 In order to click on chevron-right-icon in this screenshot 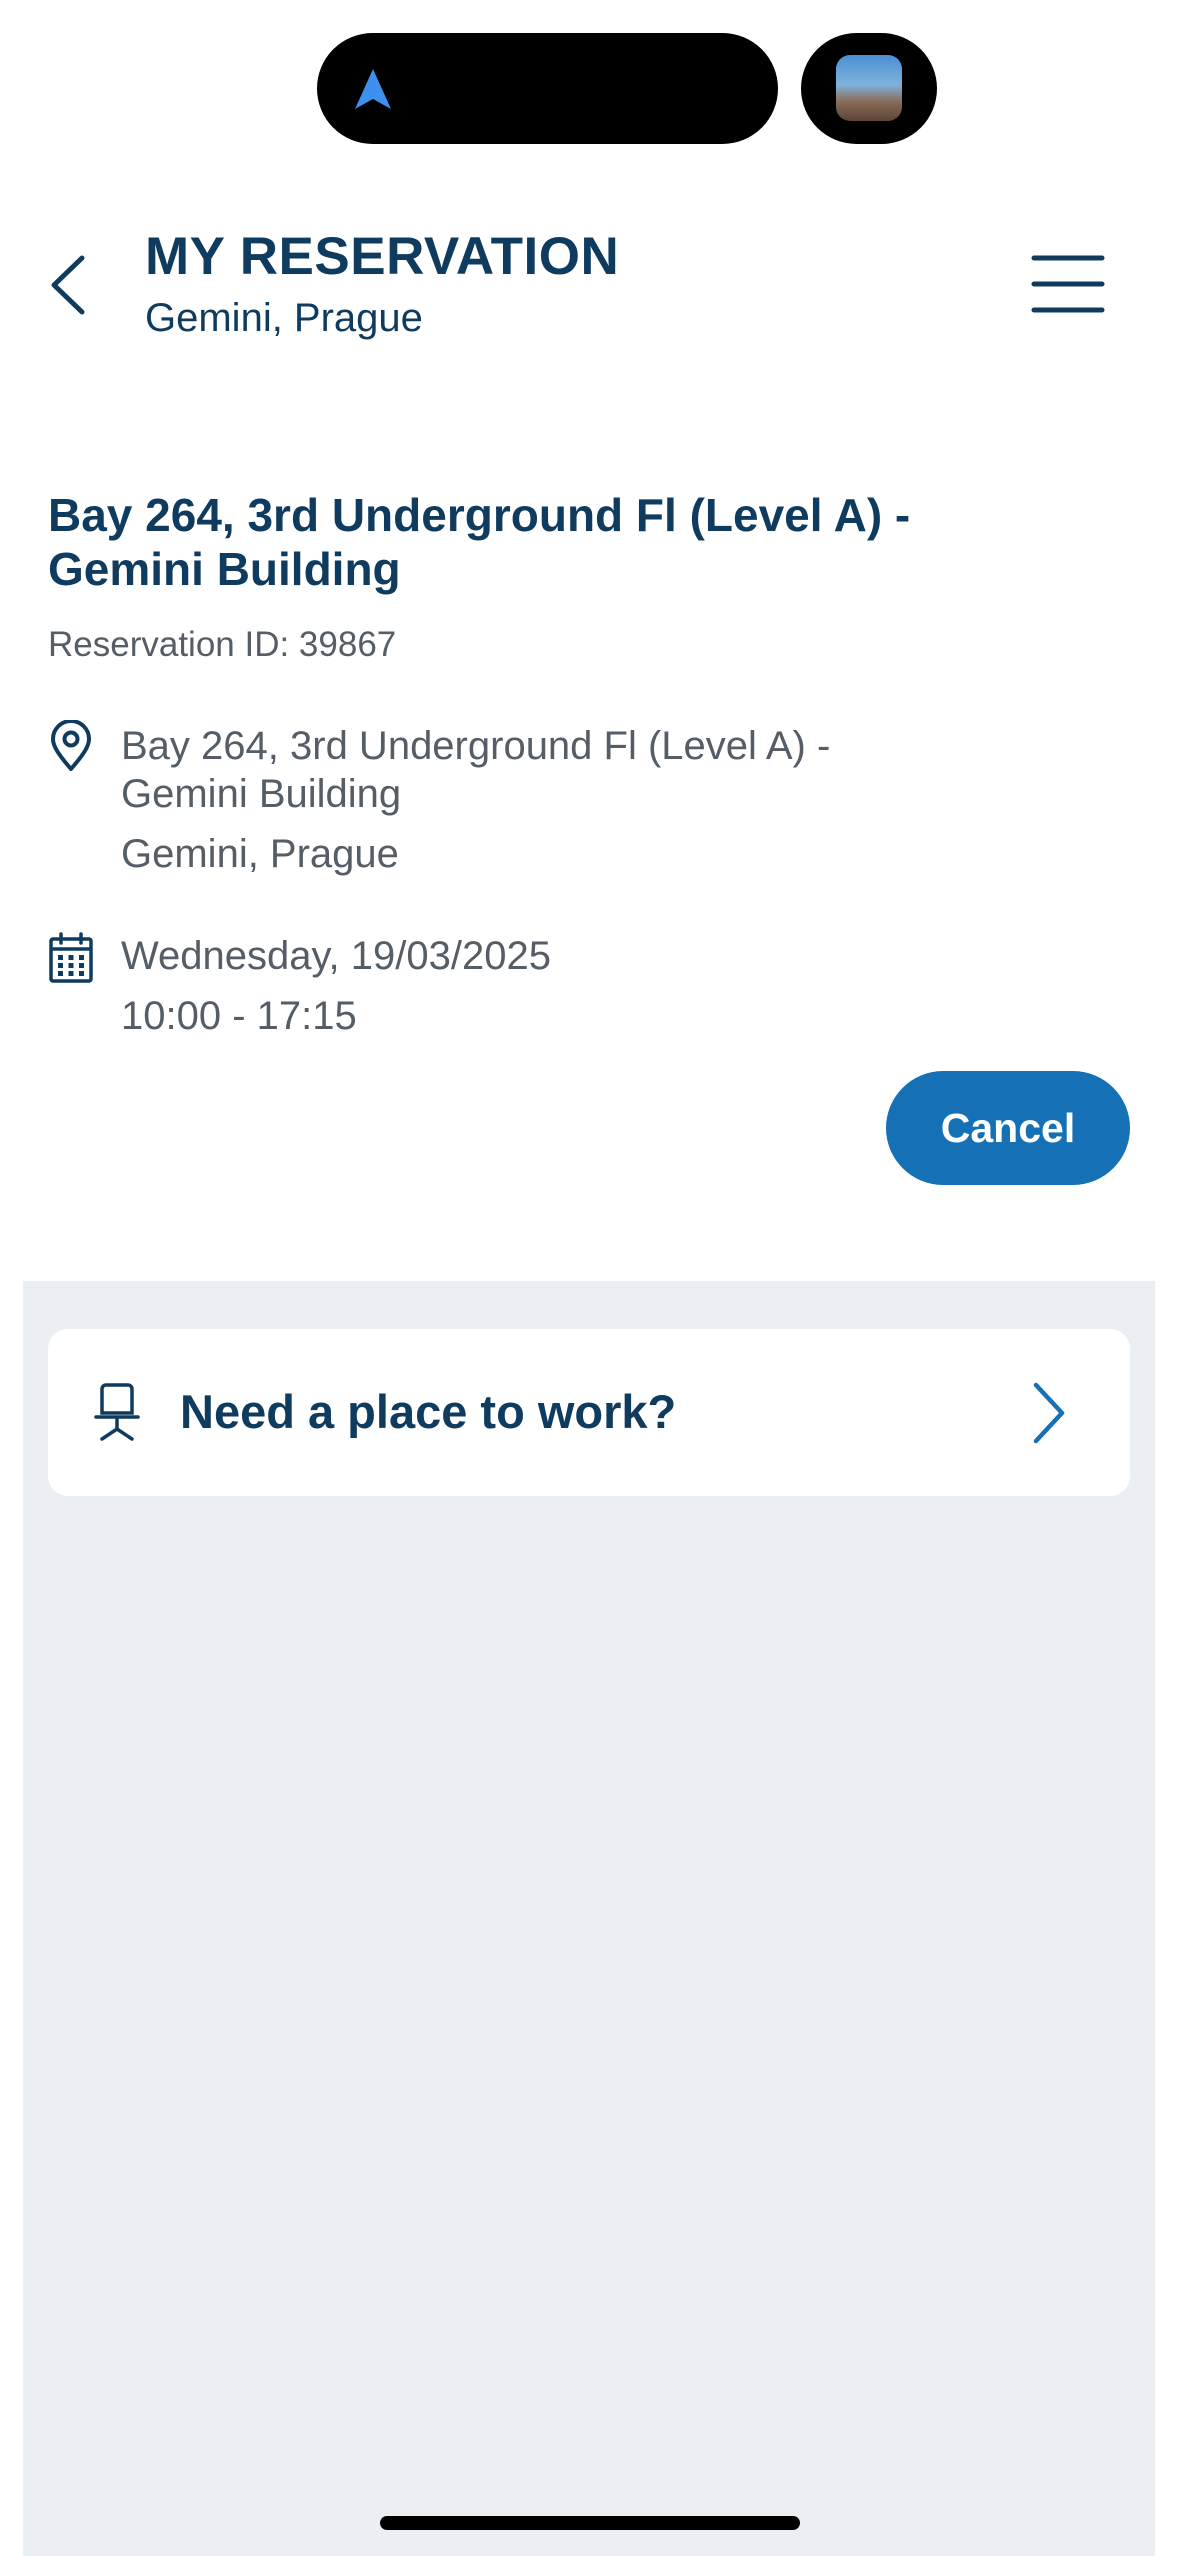, I will do `click(1049, 1413)`.